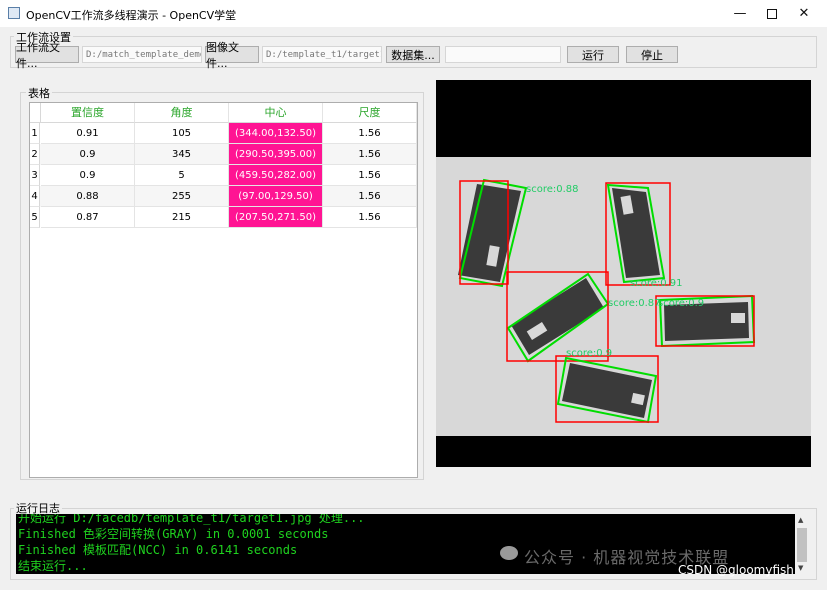 The height and width of the screenshot is (590, 827). What do you see at coordinates (509, 553) in the screenshot?
I see `wechat-icon` at bounding box center [509, 553].